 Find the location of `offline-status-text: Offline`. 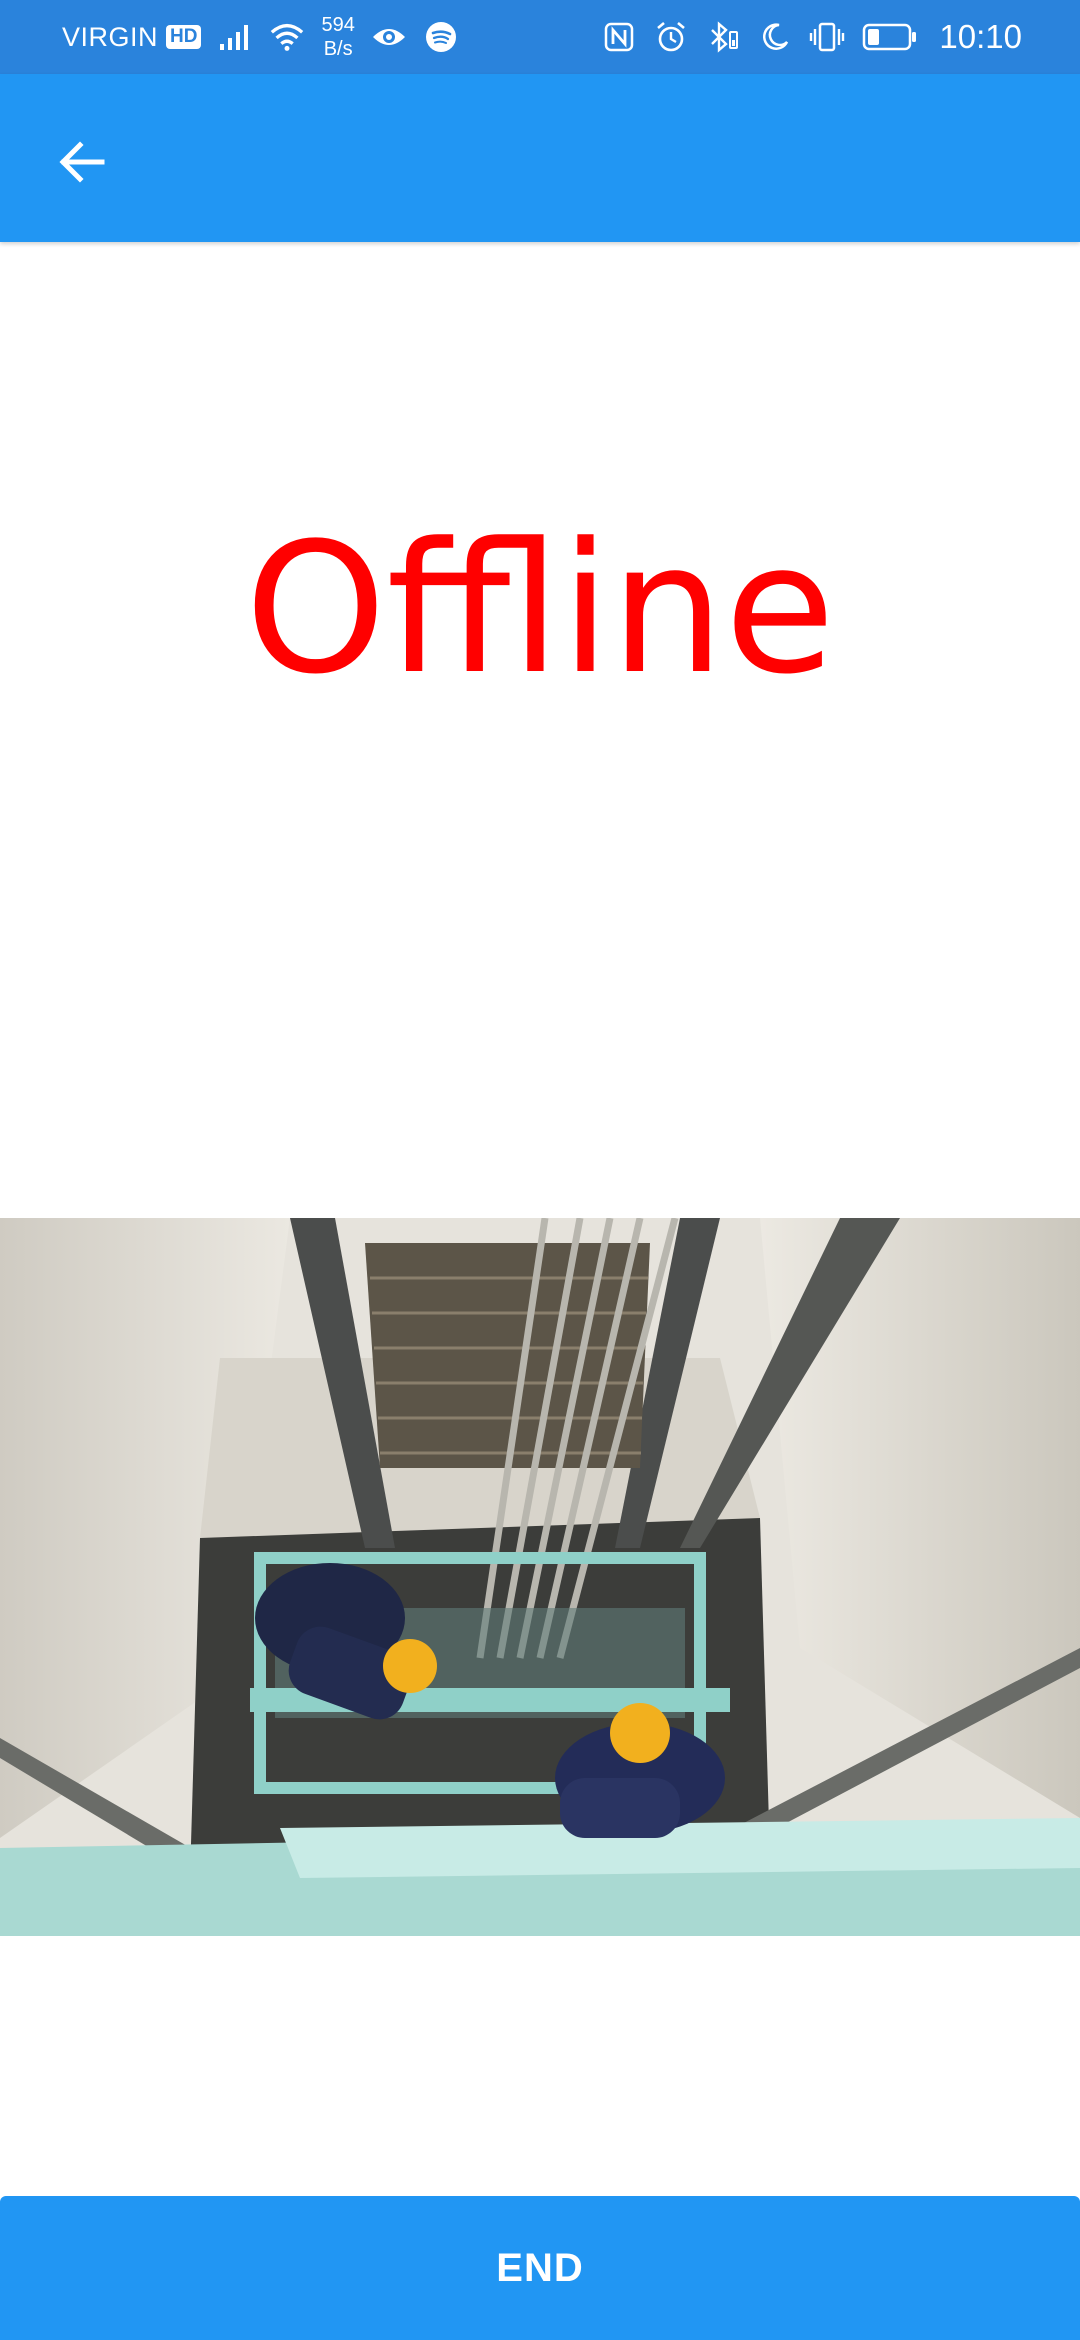

offline-status-text: Offline is located at coordinates (540, 609).